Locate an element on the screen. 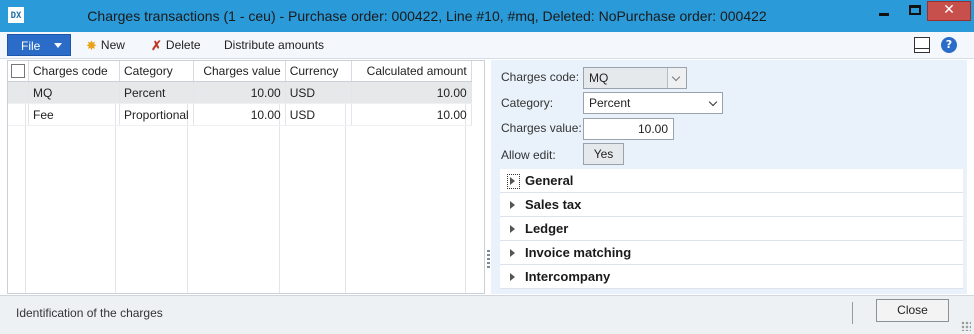 This screenshot has height=334, width=974. charges-code-field: MQ is located at coordinates (635, 78).